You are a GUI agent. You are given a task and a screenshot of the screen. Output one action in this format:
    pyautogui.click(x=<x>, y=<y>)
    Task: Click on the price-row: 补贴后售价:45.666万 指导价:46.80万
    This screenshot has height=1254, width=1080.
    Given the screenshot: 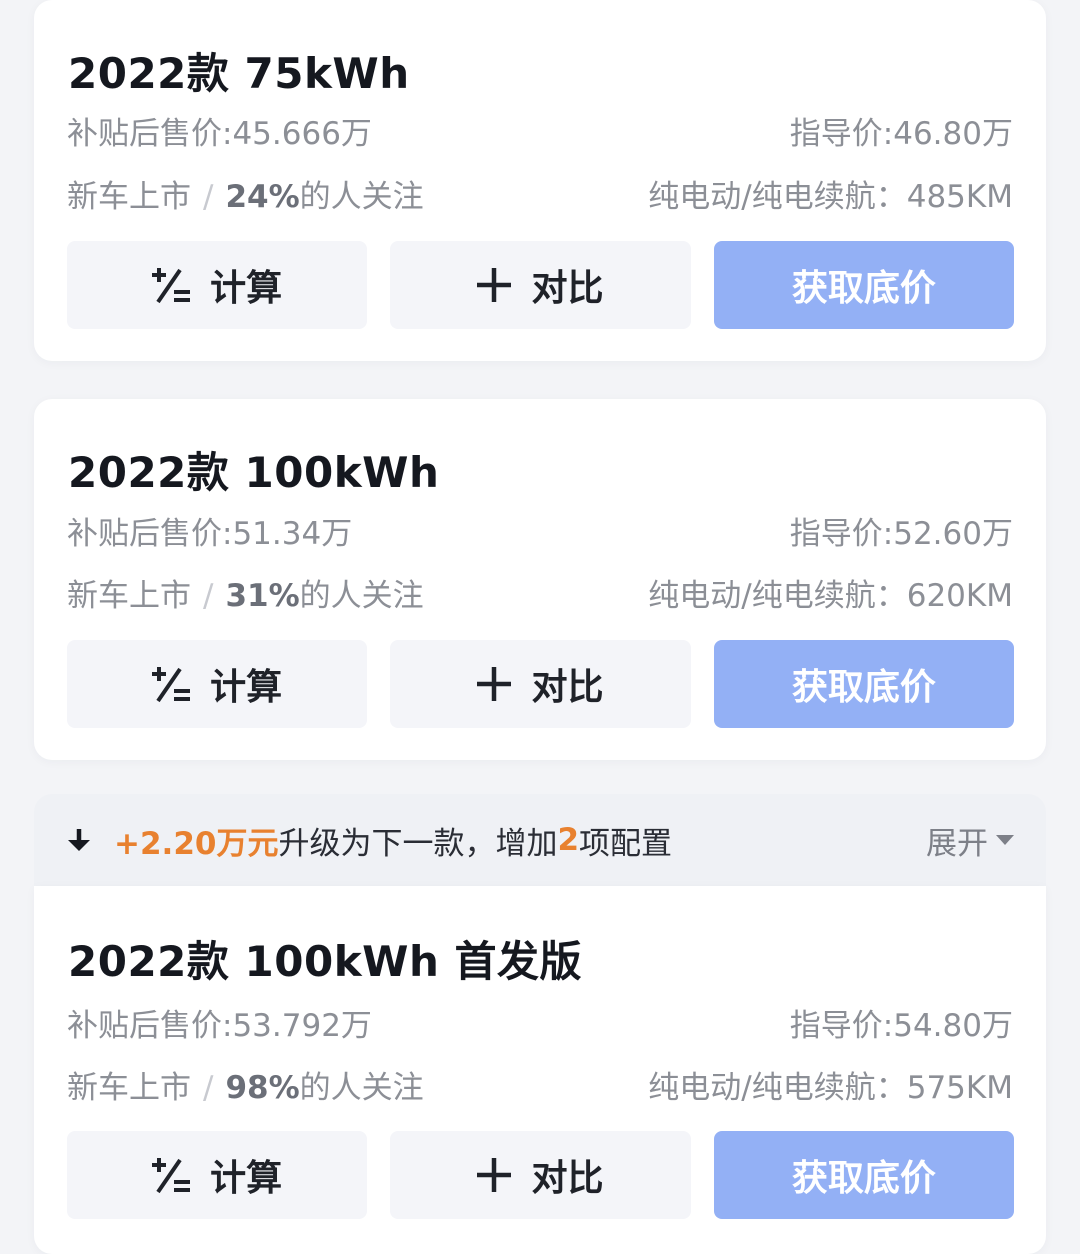 What is the action you would take?
    pyautogui.click(x=540, y=130)
    